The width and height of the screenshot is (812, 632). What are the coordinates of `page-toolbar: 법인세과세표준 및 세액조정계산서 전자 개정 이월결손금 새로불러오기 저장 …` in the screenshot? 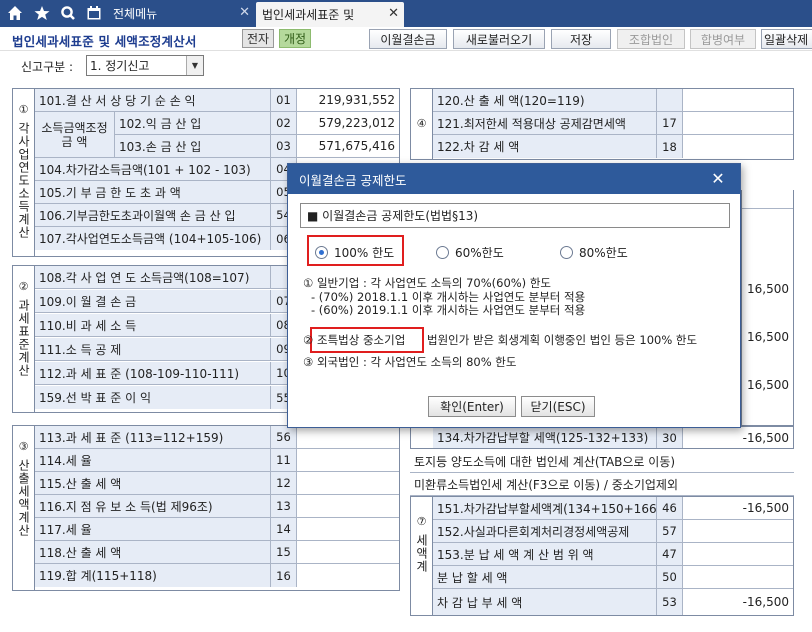 It's located at (406, 39).